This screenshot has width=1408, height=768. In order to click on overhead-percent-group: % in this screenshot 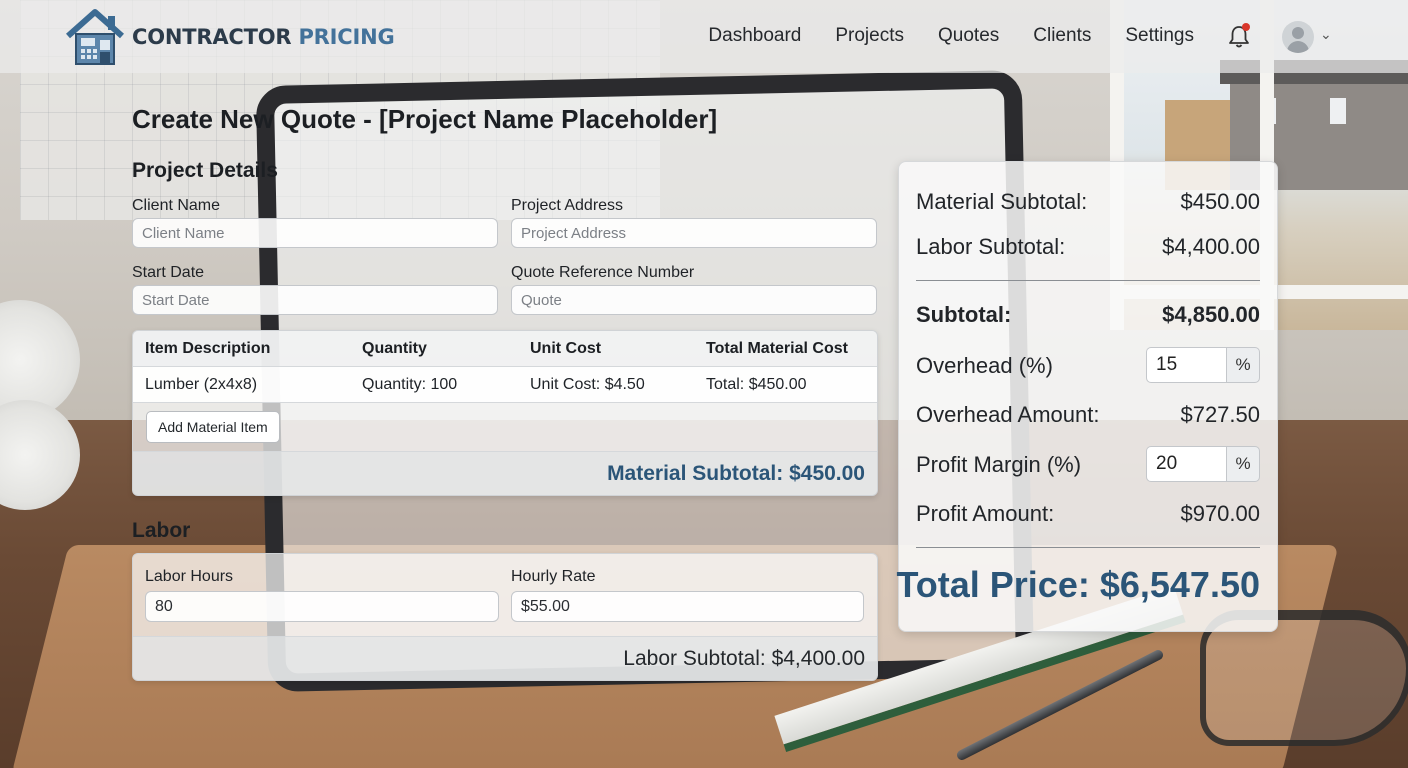, I will do `click(1203, 365)`.